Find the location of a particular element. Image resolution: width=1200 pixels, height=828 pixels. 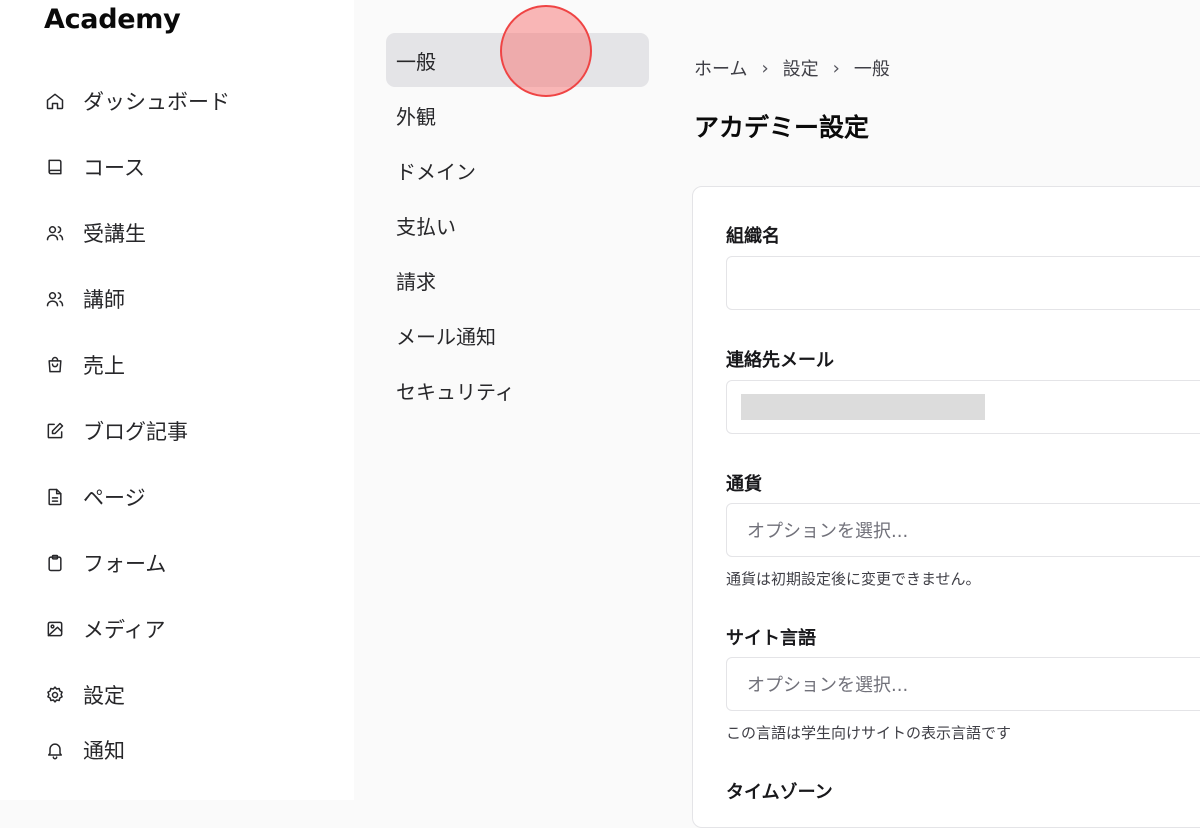

sidebar-item-settings: 設定 is located at coordinates (189, 695).